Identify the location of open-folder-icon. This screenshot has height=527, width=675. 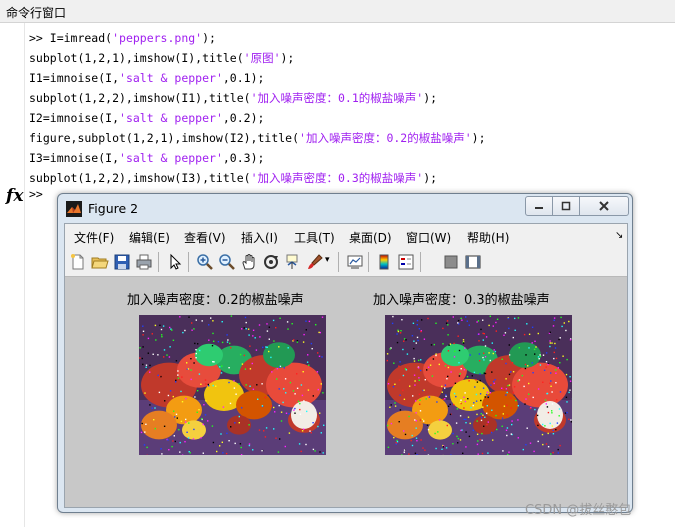
(100, 262).